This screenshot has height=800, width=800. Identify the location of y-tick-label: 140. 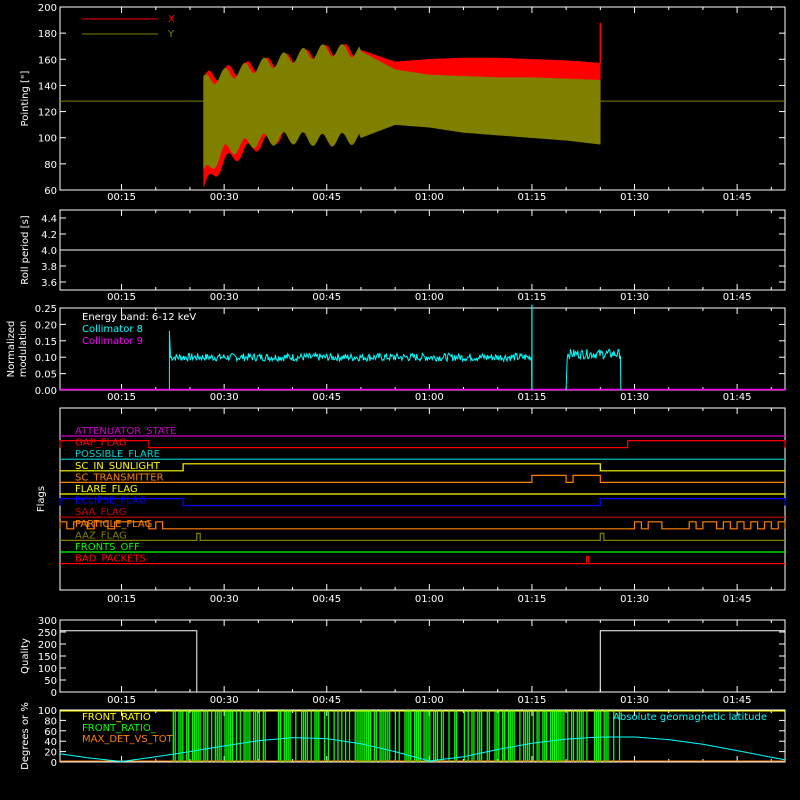
(47, 86).